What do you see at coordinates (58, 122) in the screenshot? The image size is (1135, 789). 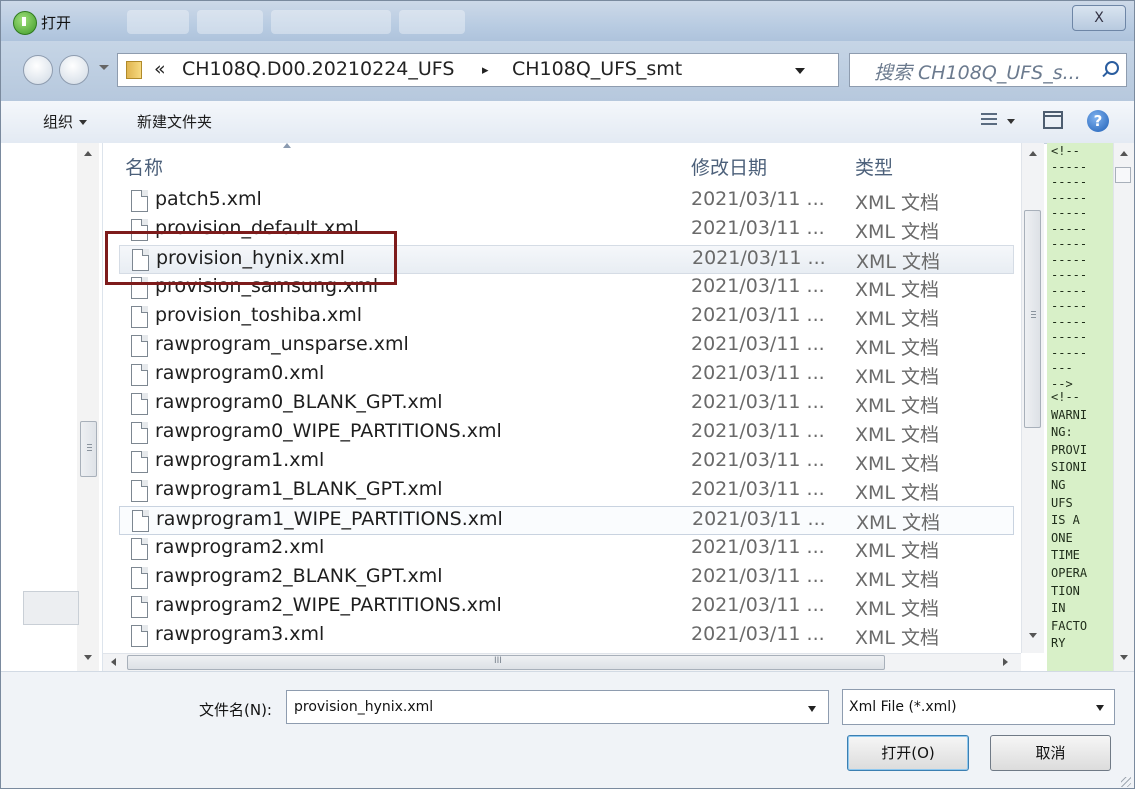 I see `organize-label: 组织` at bounding box center [58, 122].